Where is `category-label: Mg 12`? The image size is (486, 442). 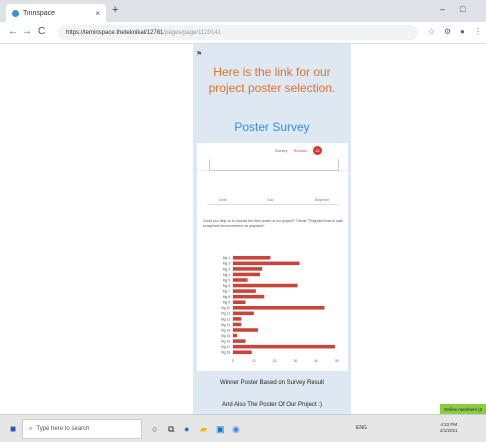 category-label: Mg 12 is located at coordinates (225, 319).